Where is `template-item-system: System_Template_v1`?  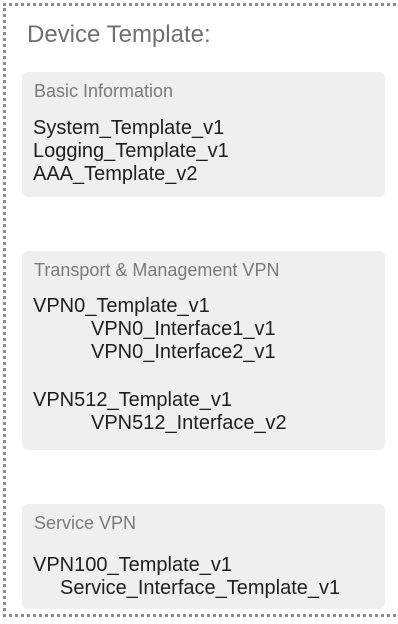 template-item-system: System_Template_v1 is located at coordinates (129, 128).